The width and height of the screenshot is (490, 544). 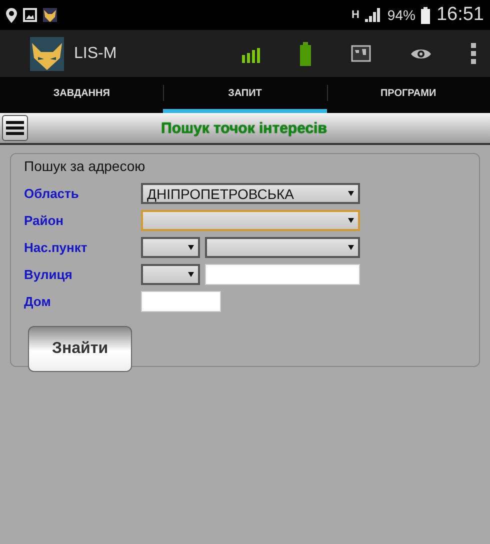 What do you see at coordinates (80, 349) in the screenshot?
I see `search-button: Знайти` at bounding box center [80, 349].